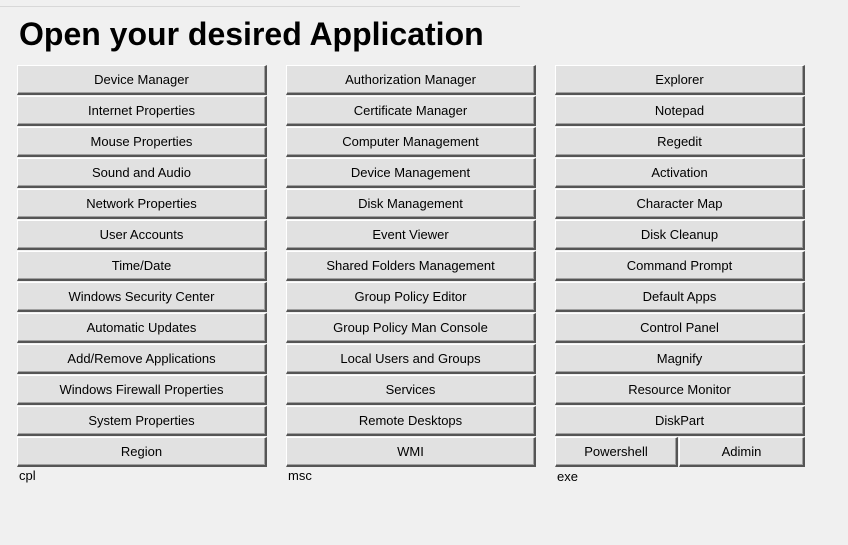 This screenshot has height=545, width=848. What do you see at coordinates (142, 266) in the screenshot?
I see `time-date-button: Time/Date` at bounding box center [142, 266].